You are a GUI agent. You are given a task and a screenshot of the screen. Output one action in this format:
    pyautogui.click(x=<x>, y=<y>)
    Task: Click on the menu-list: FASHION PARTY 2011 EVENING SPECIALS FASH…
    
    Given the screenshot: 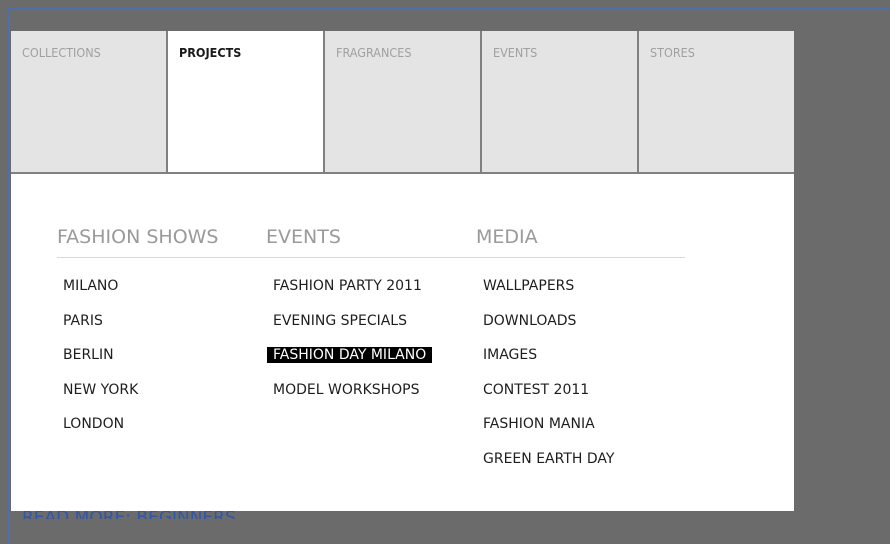 What is the action you would take?
    pyautogui.click(x=350, y=346)
    